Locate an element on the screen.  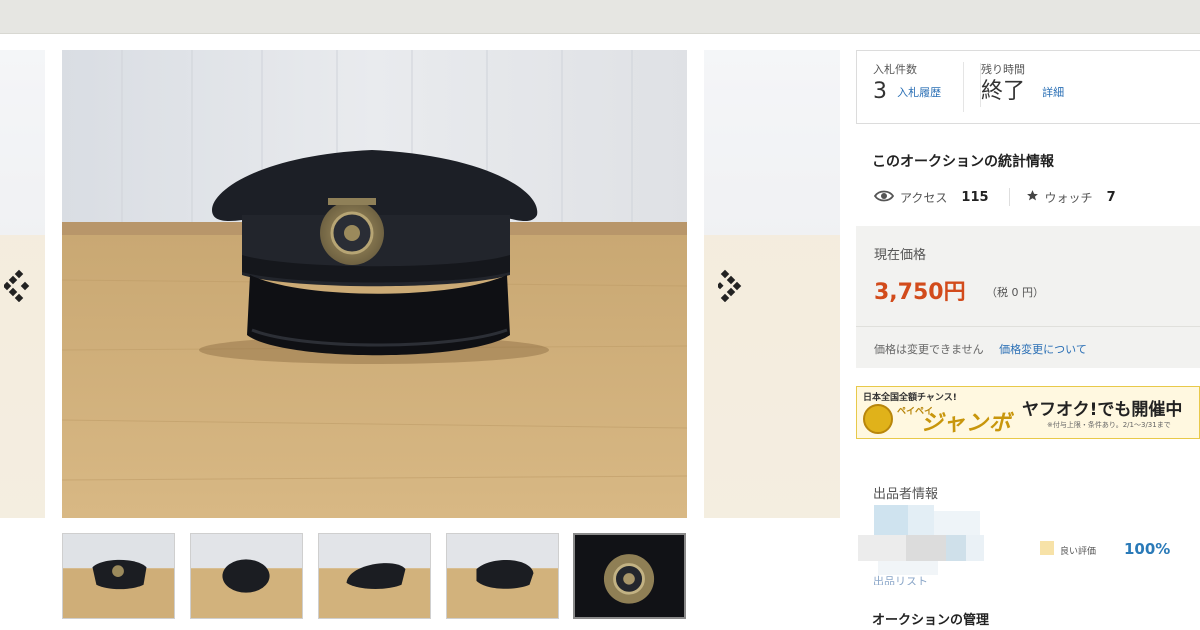
rating-label: 良い評価 is located at coordinates (1078, 552).